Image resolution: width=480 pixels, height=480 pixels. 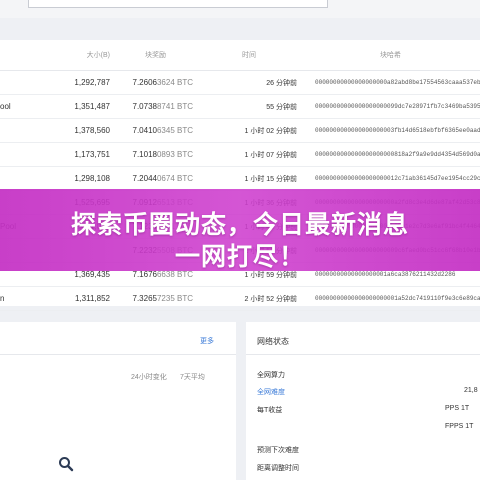 I want to click on banner-line-1: 探索币圈动态，今日最新消息, so click(x=239, y=224).